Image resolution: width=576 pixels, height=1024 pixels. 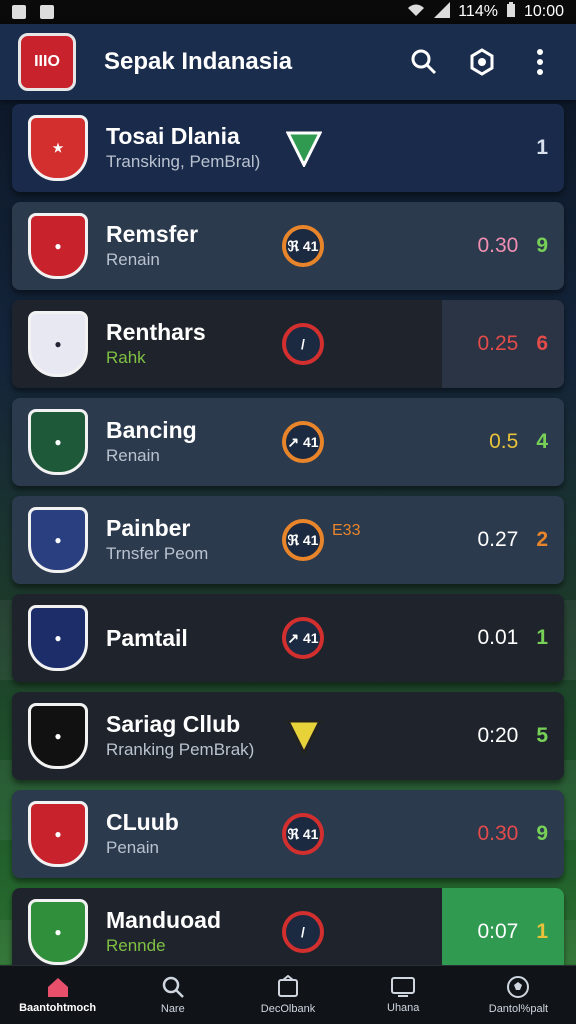 I want to click on more-options-button, so click(x=540, y=62).